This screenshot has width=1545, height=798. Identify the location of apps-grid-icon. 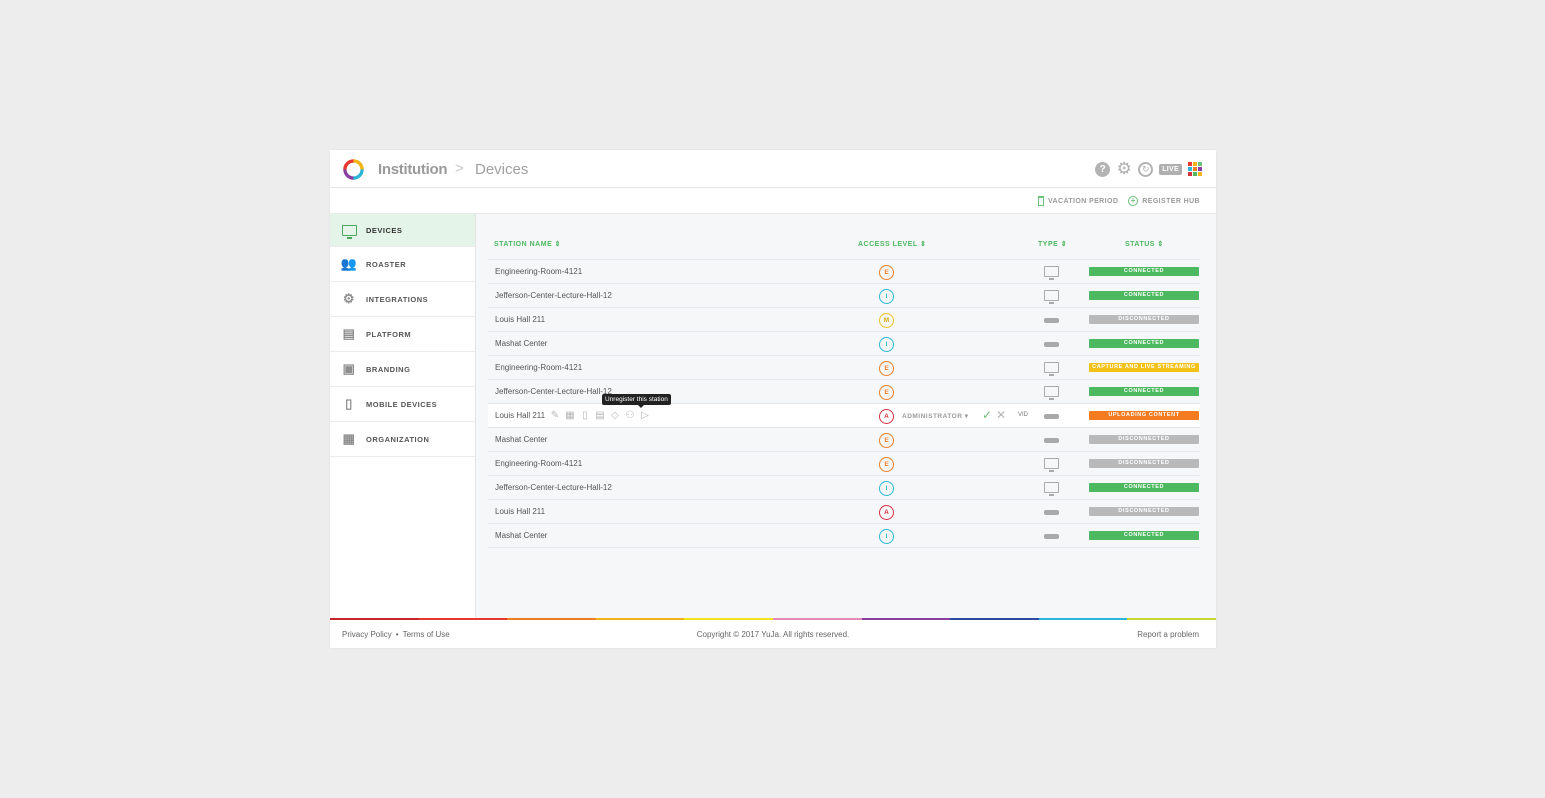
(1195, 169).